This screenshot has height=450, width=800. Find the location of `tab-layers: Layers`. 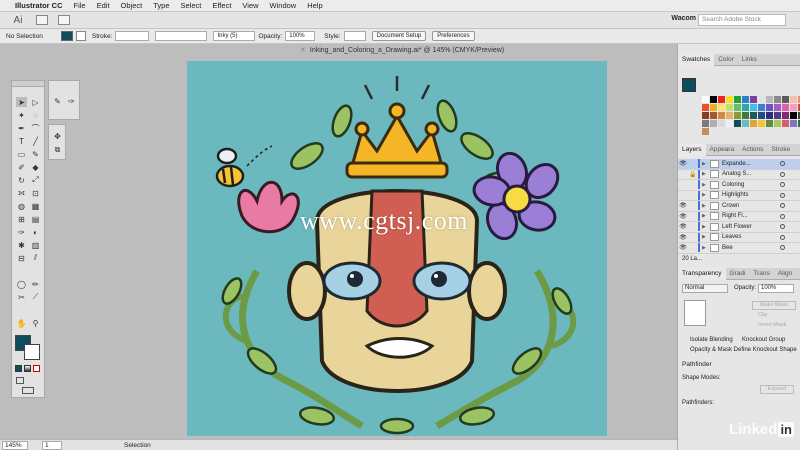

tab-layers: Layers is located at coordinates (692, 149).